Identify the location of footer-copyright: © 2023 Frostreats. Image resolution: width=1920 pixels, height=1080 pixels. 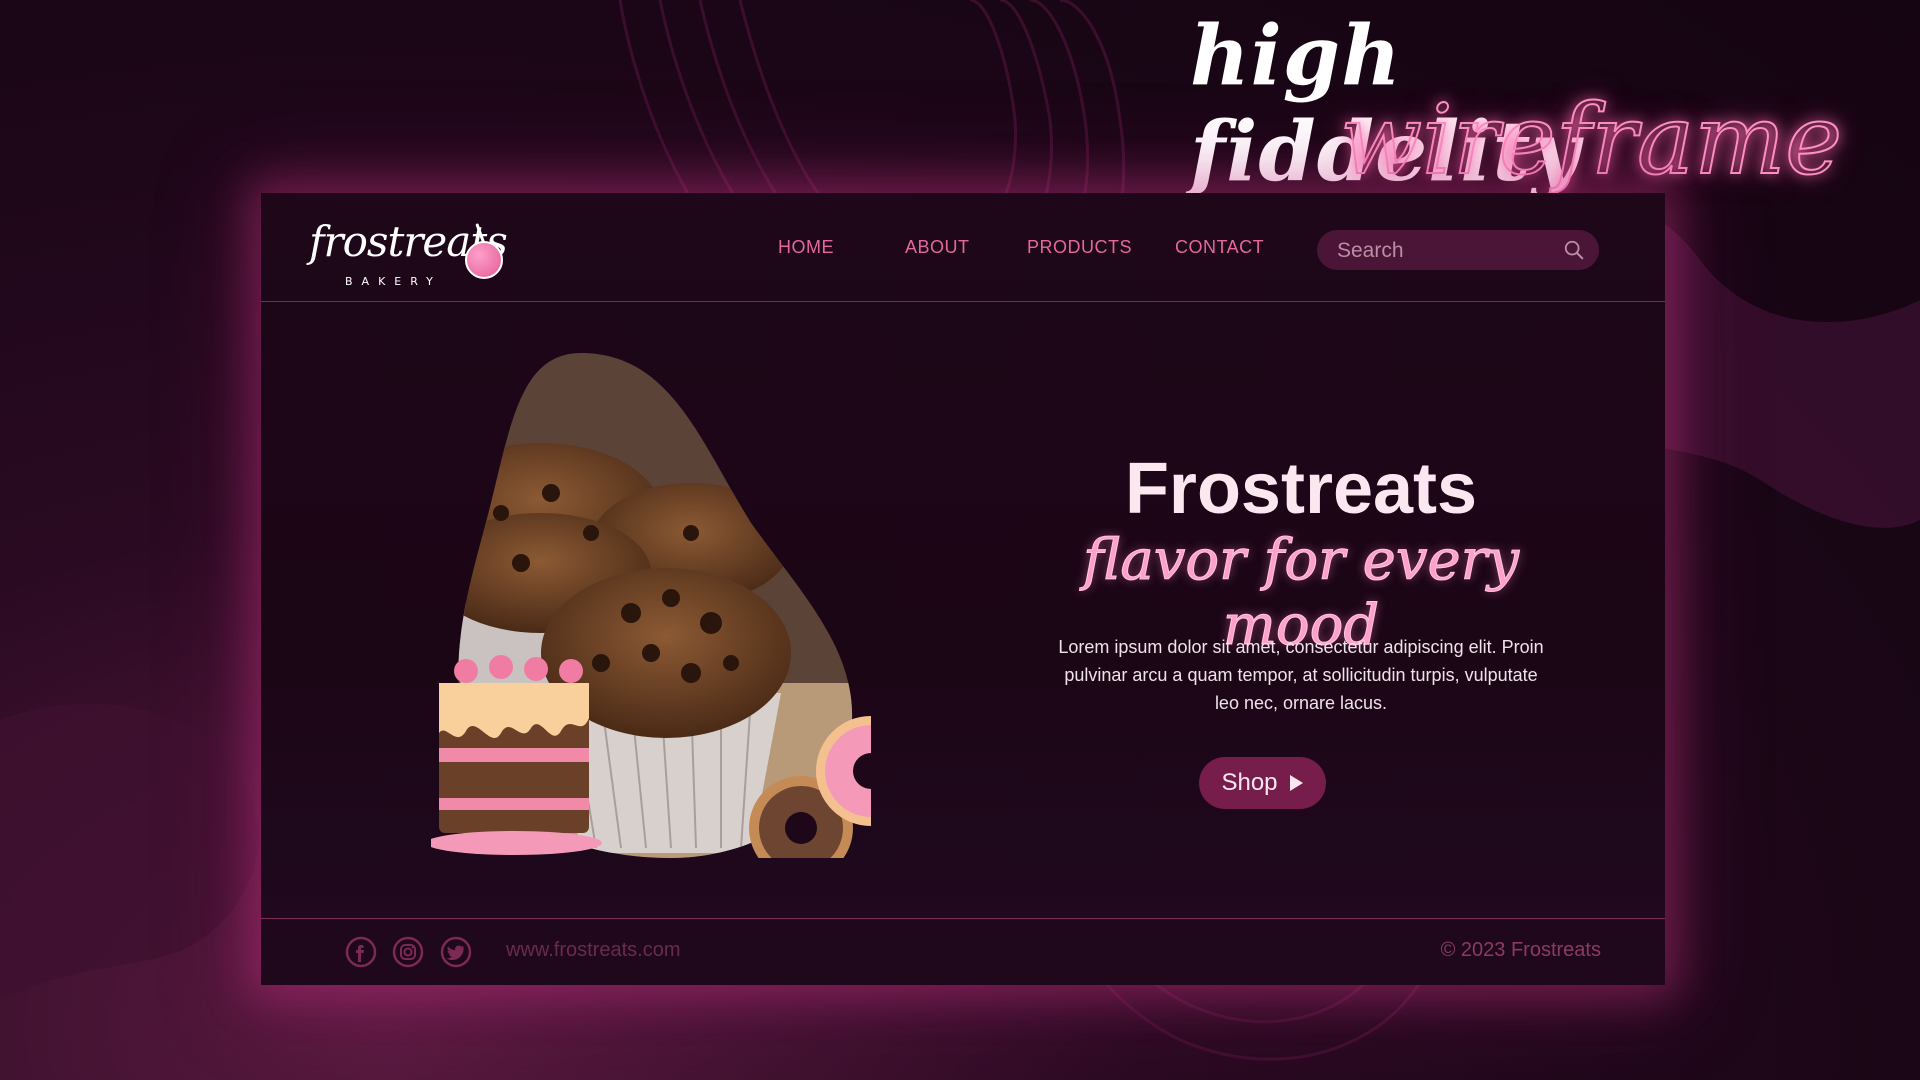
(1520, 950).